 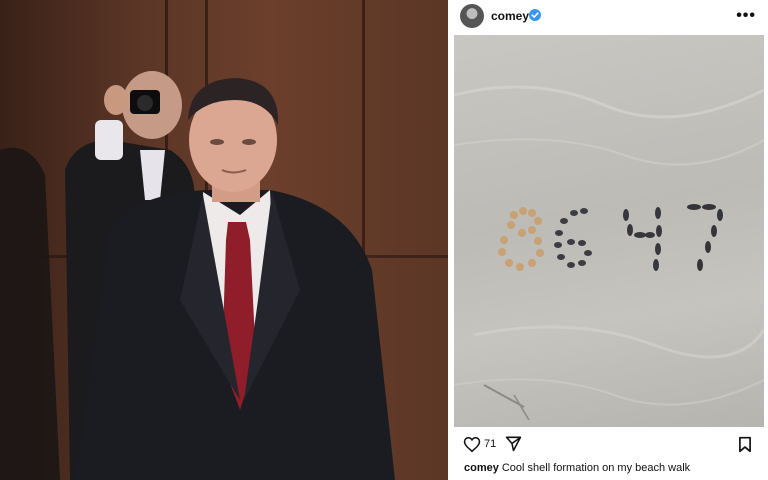 I want to click on post-header: comey •••, so click(x=608, y=16).